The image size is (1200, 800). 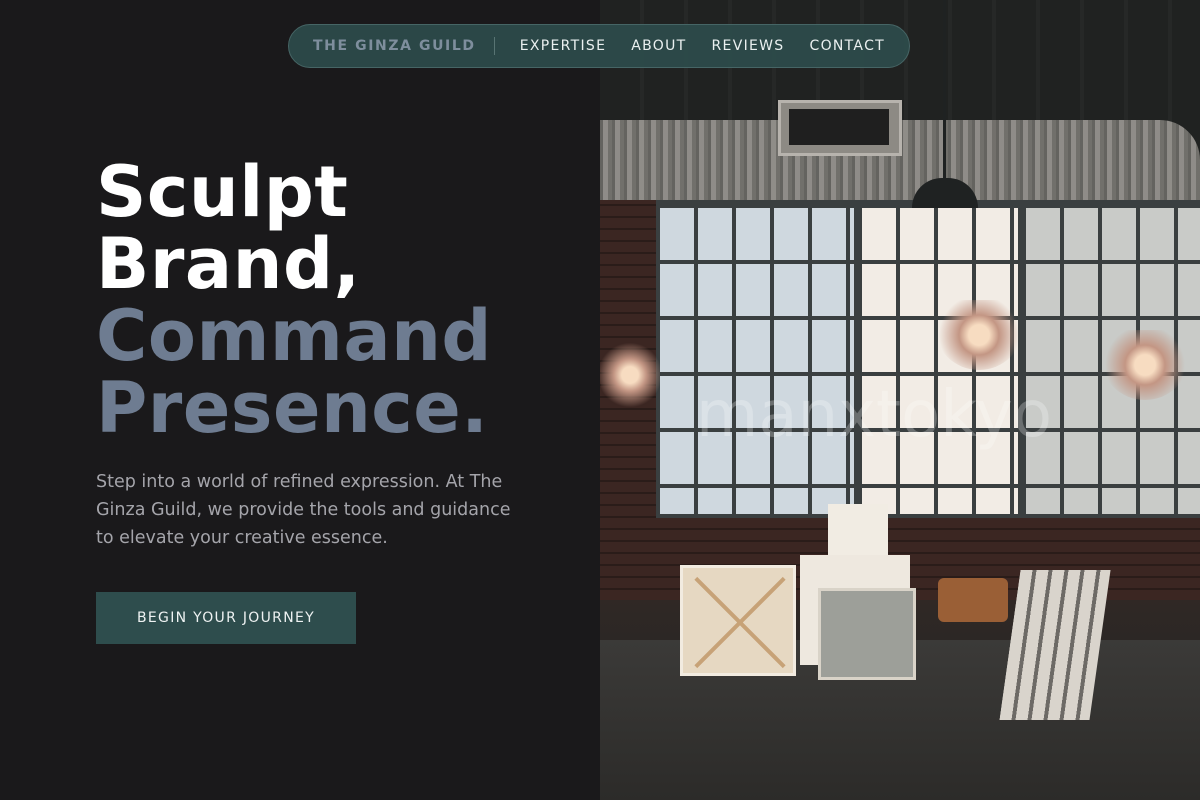 I want to click on painted-canvas, so click(x=867, y=634).